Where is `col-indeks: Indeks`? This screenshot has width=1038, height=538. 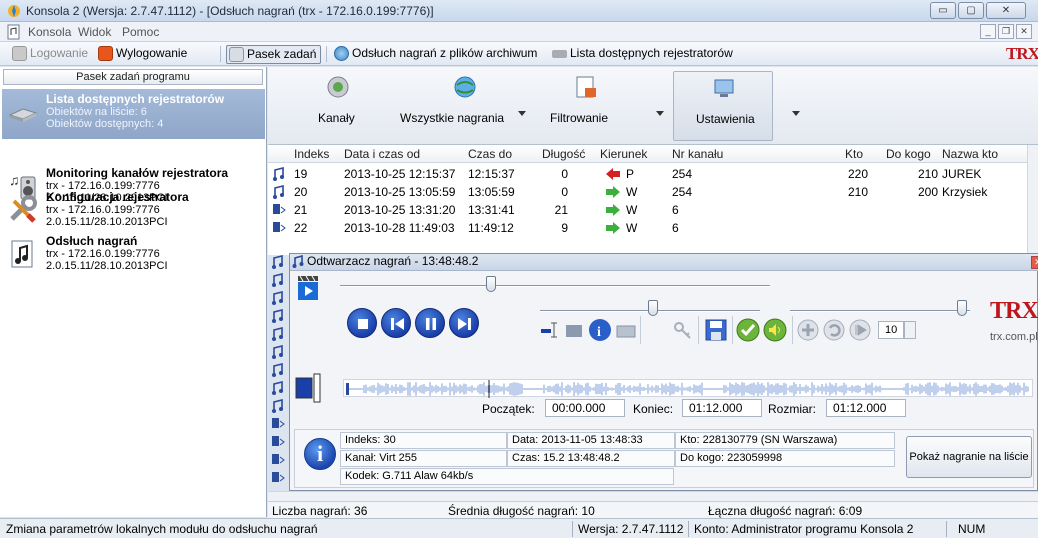 col-indeks: Indeks is located at coordinates (311, 154).